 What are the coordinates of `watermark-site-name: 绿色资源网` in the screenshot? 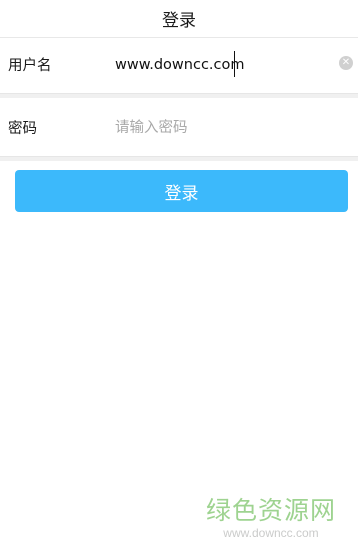 It's located at (270, 510).